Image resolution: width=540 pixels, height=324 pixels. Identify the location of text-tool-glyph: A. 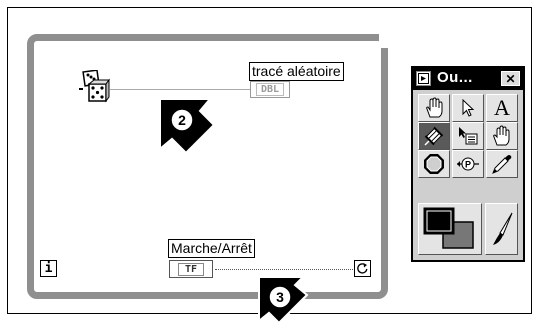
(502, 107).